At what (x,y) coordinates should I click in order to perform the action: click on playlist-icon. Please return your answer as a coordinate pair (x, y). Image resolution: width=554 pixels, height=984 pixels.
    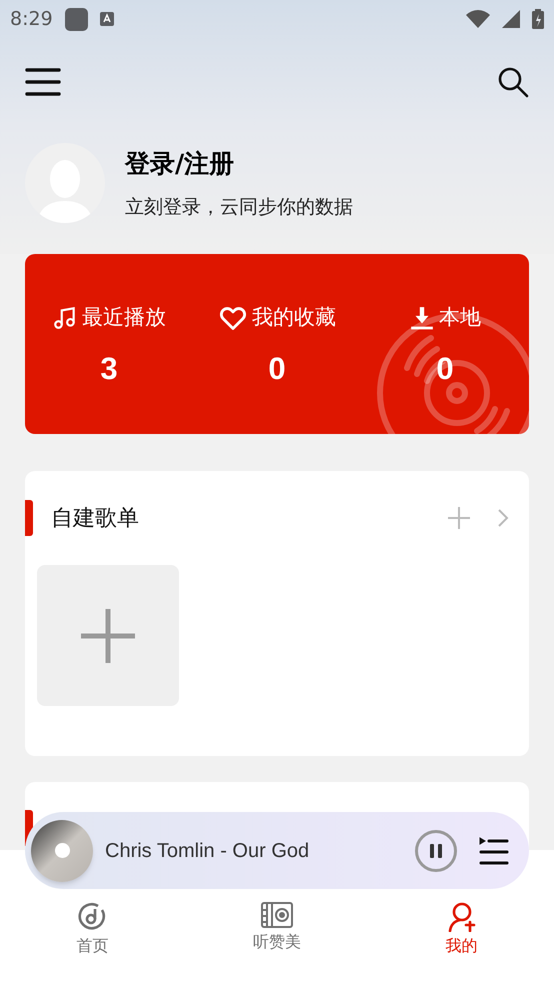
    Looking at the image, I should click on (494, 850).